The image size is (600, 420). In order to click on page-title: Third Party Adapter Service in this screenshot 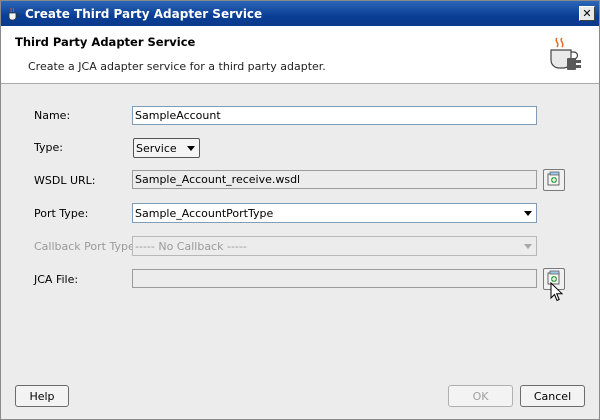, I will do `click(105, 42)`.